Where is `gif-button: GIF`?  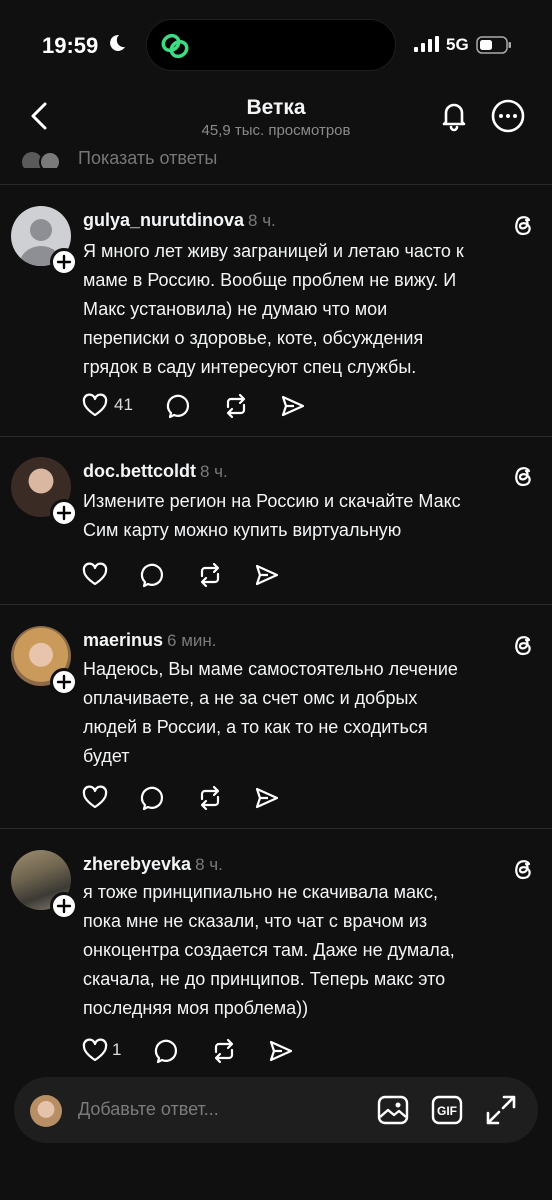 gif-button: GIF is located at coordinates (447, 1110).